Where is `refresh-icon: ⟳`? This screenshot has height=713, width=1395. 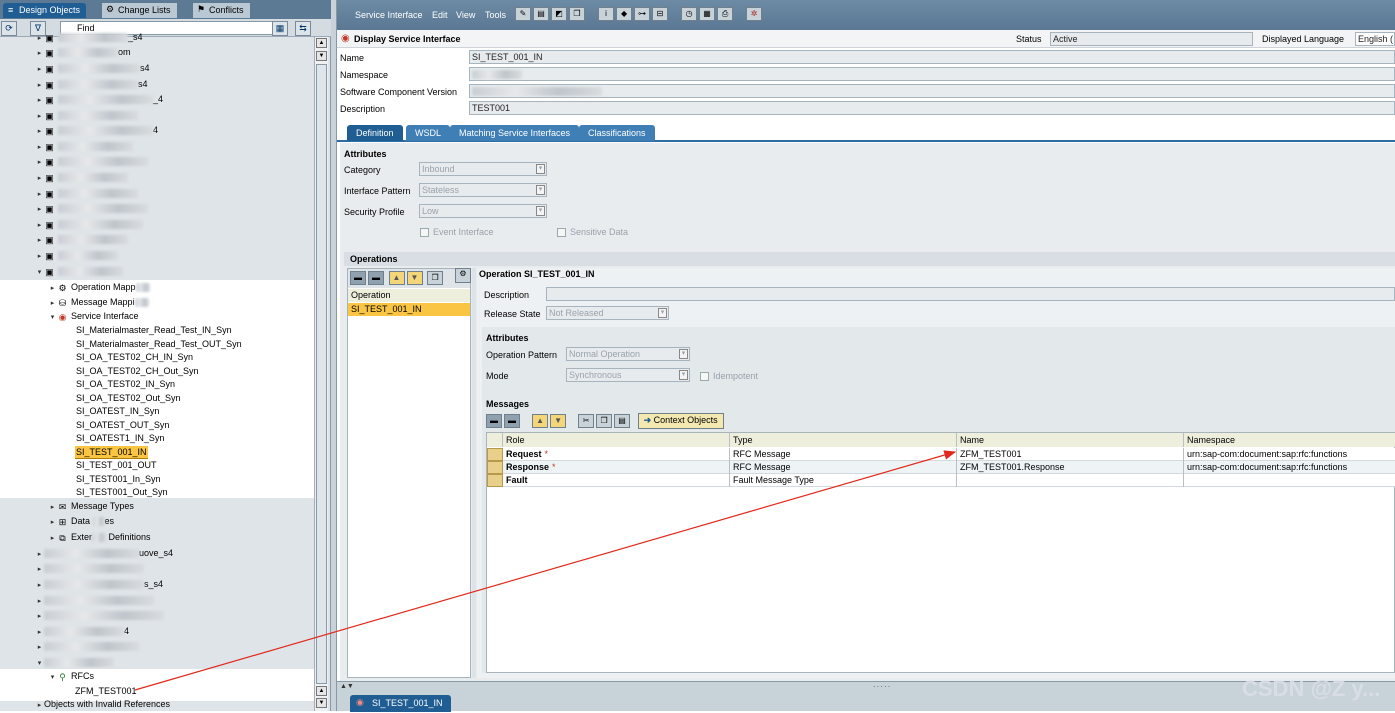 refresh-icon: ⟳ is located at coordinates (9, 28).